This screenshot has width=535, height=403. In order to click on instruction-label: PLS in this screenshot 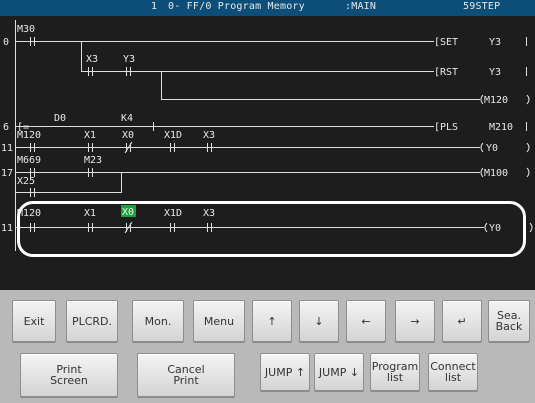, I will do `click(449, 127)`.